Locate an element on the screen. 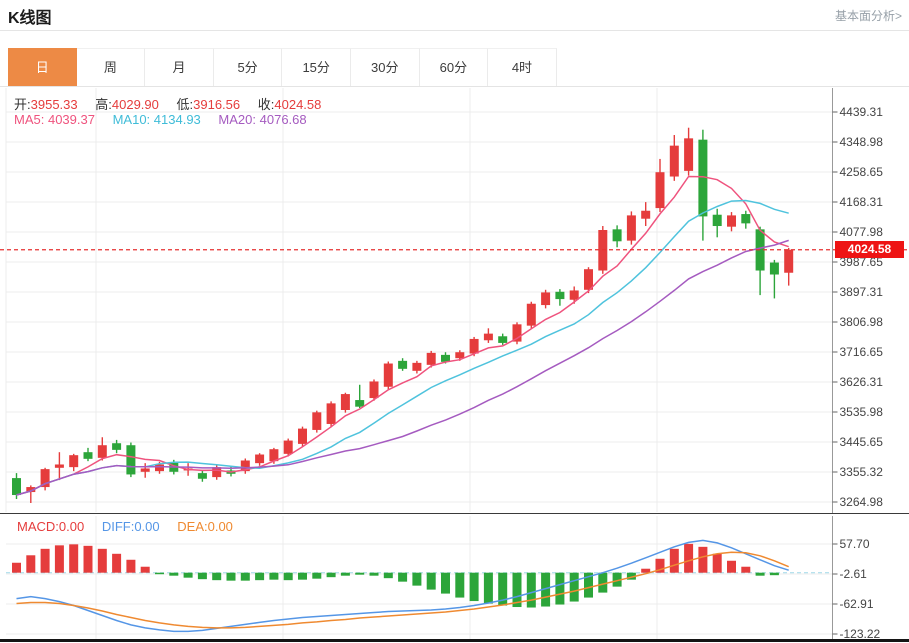  svg-text: 4077.98 is located at coordinates (862, 232).